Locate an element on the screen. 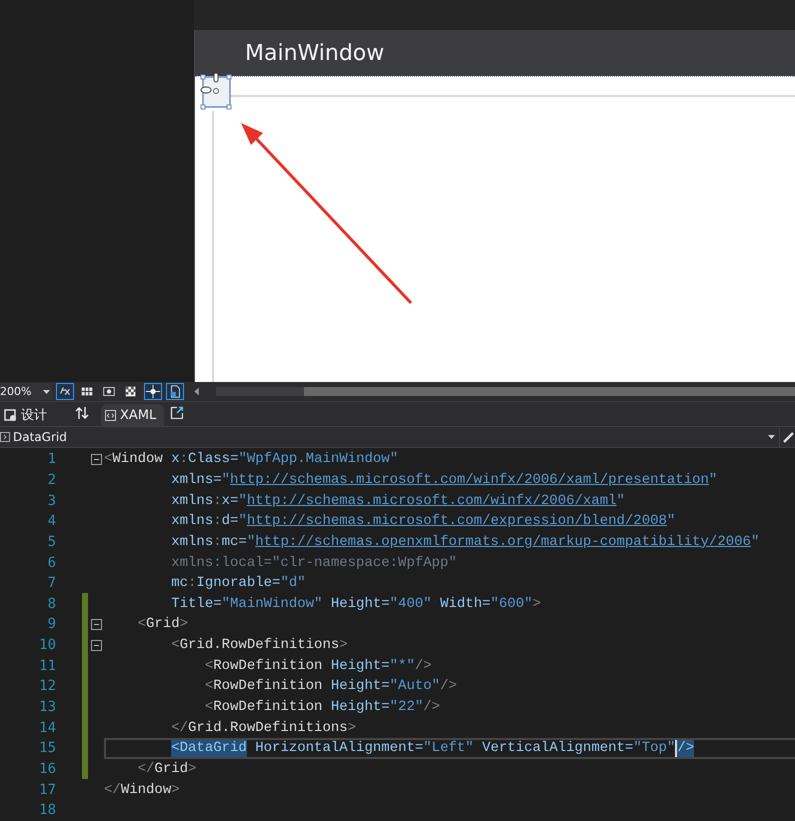 Image resolution: width=795 pixels, height=821 pixels. snap-crosshair-icon is located at coordinates (153, 391).